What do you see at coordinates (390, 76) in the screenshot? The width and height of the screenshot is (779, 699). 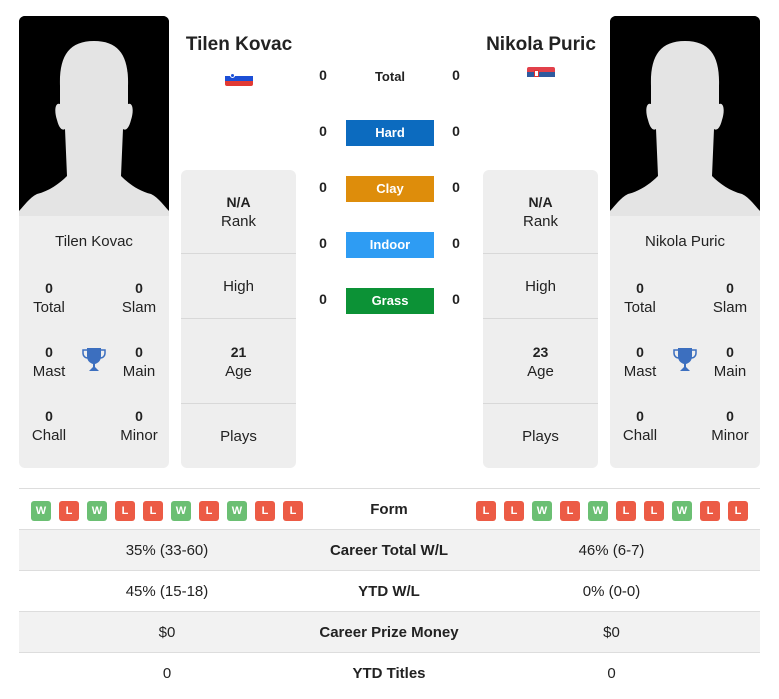 I see `h2h-total-label: Total` at bounding box center [390, 76].